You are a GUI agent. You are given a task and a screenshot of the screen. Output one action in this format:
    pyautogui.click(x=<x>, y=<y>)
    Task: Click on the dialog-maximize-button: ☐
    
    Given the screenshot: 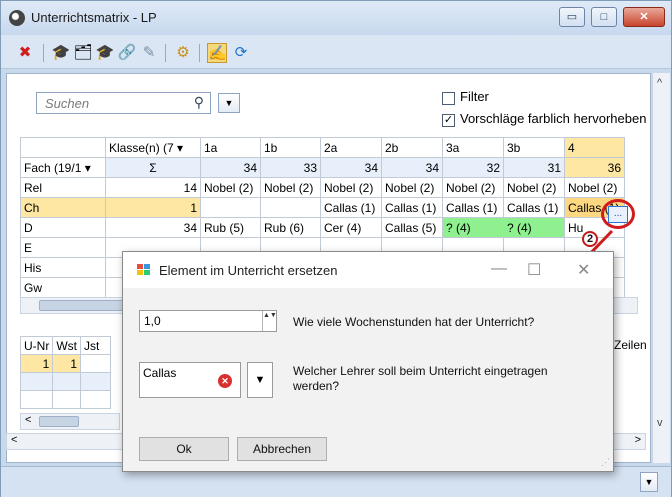 What is the action you would take?
    pyautogui.click(x=534, y=270)
    